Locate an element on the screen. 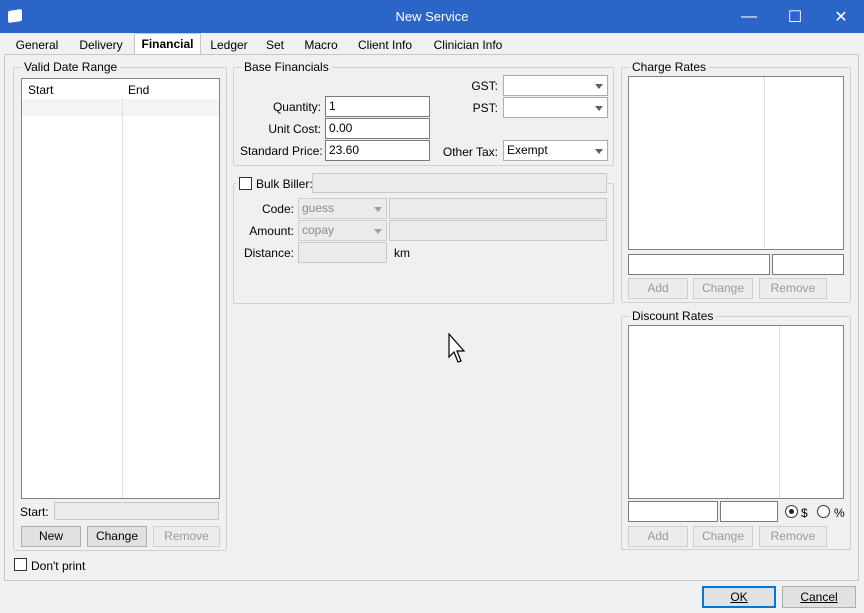 The height and width of the screenshot is (613, 864). maximize-button: ☐ is located at coordinates (795, 16).